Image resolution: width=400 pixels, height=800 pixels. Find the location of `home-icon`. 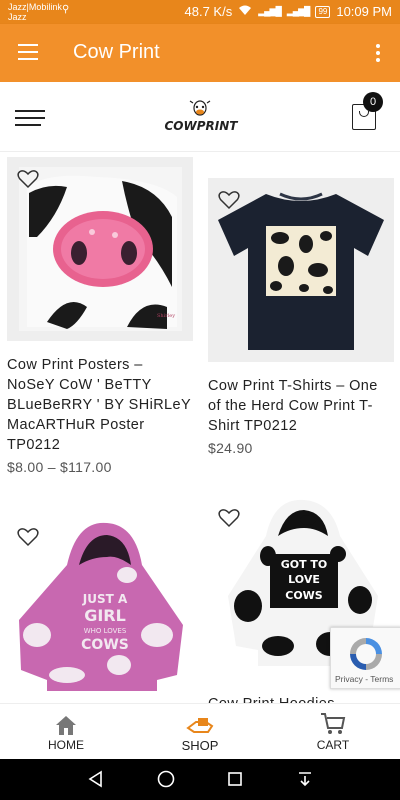

home-icon is located at coordinates (66, 723).